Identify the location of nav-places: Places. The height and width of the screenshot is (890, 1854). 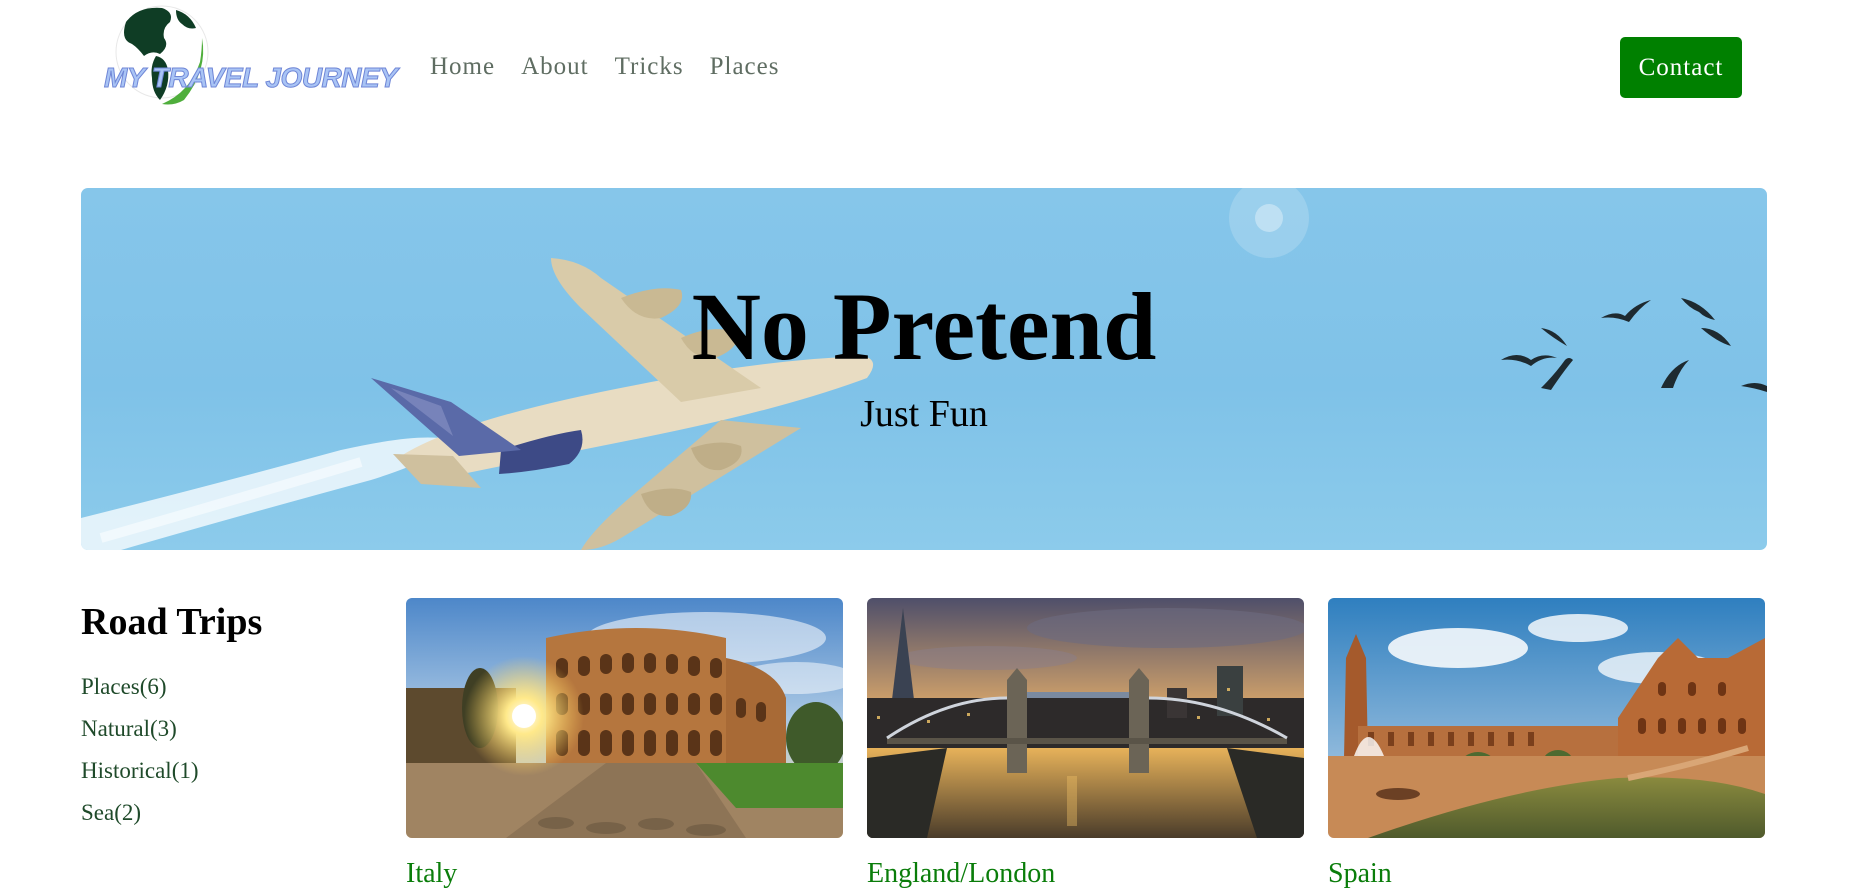
(745, 67).